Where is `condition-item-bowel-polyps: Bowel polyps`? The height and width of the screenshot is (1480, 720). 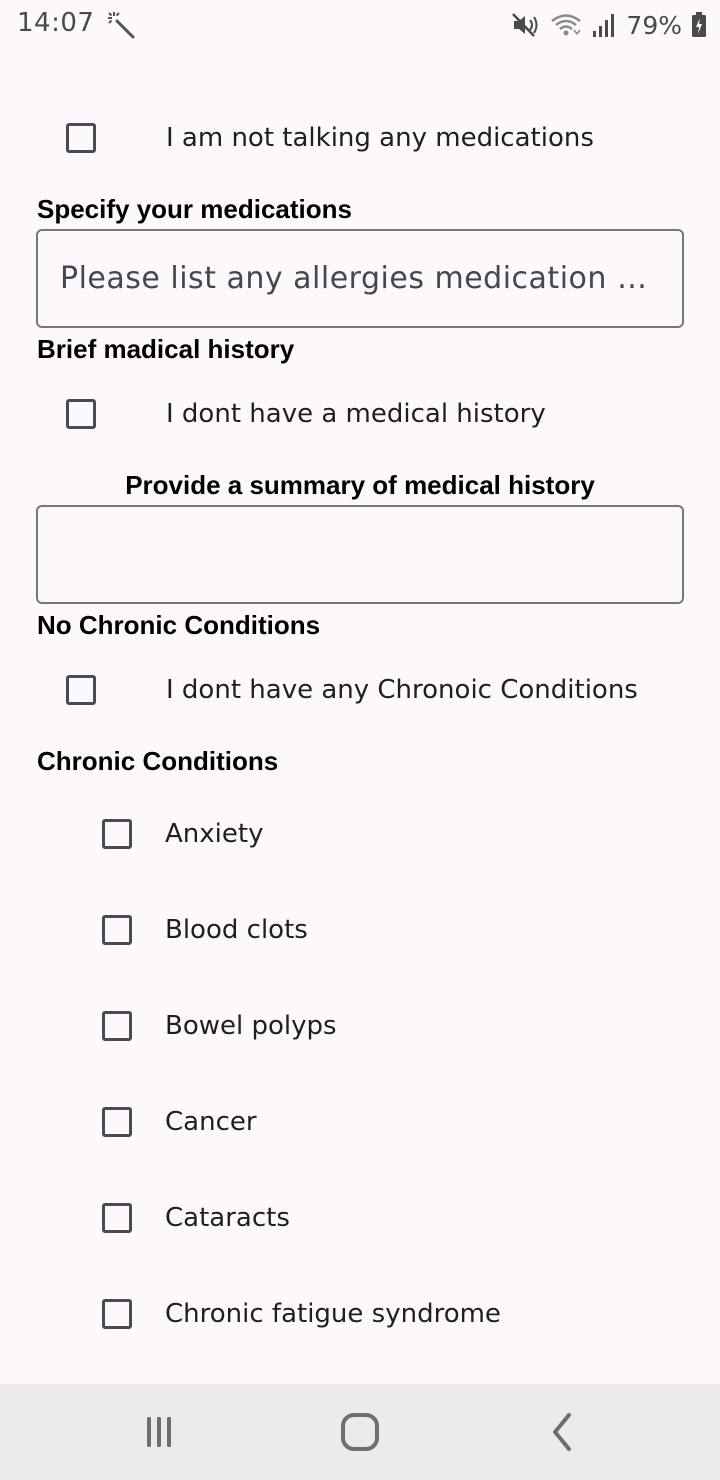 condition-item-bowel-polyps: Bowel polyps is located at coordinates (219, 1026).